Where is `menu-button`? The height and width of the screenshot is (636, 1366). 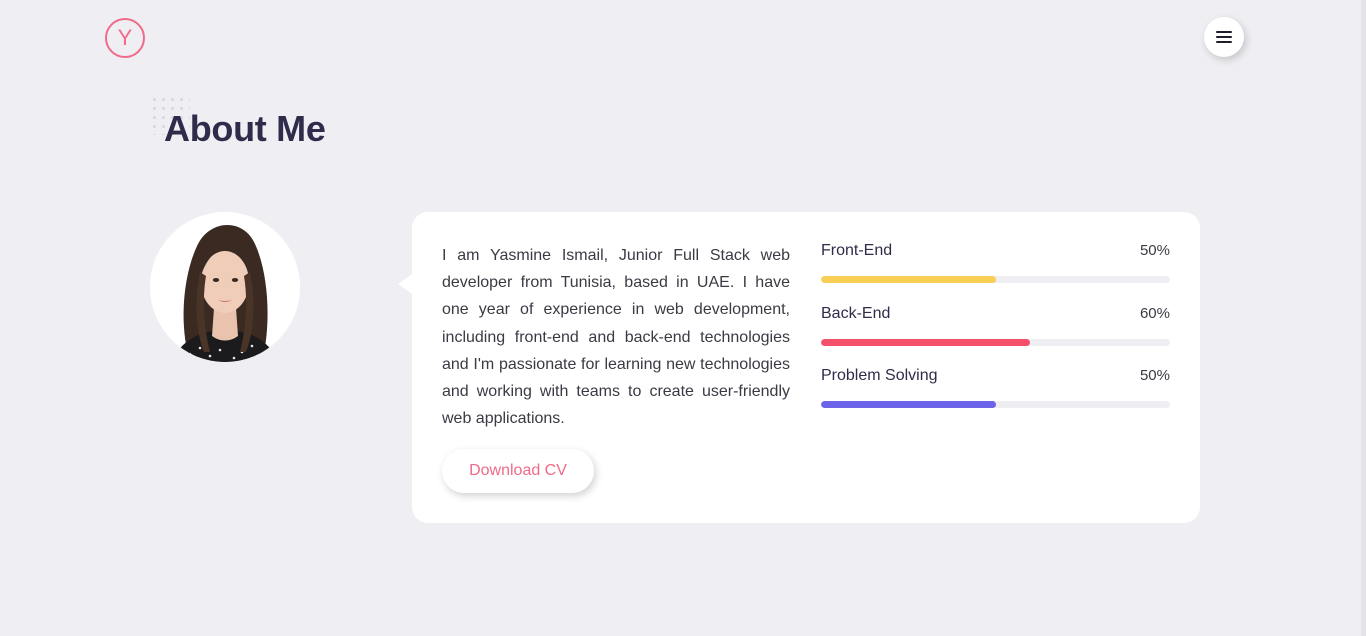
menu-button is located at coordinates (1224, 37).